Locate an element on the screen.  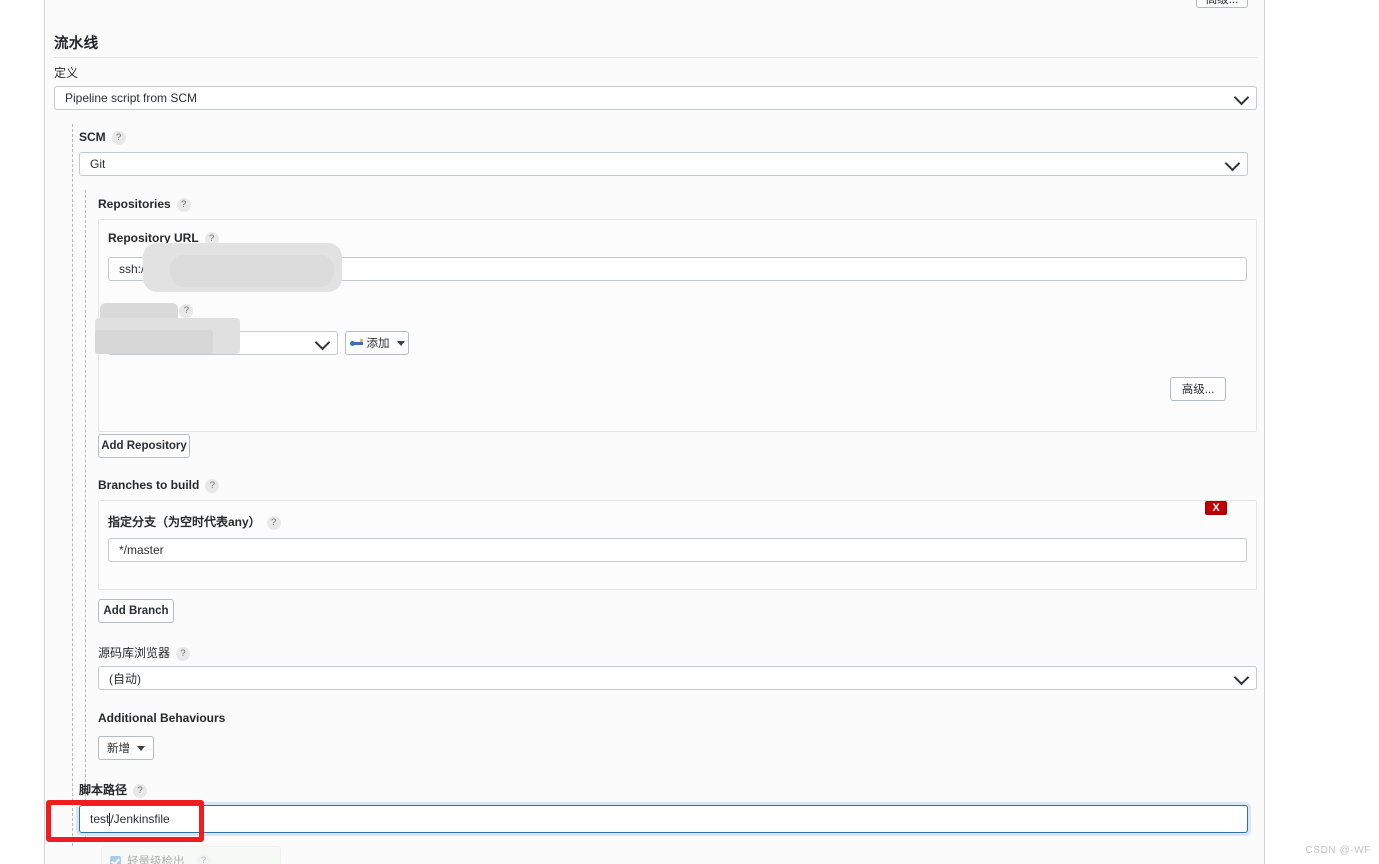
add-repository-button: Add Repository is located at coordinates (144, 446).